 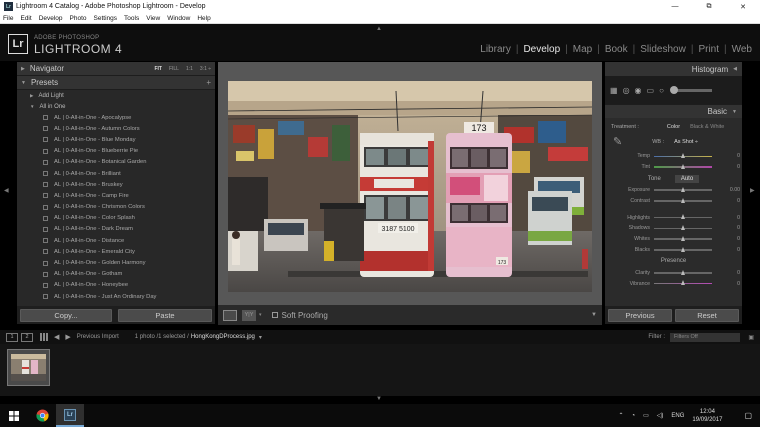 I want to click on collapse-triangle-icon: ◀, so click(x=735, y=69).